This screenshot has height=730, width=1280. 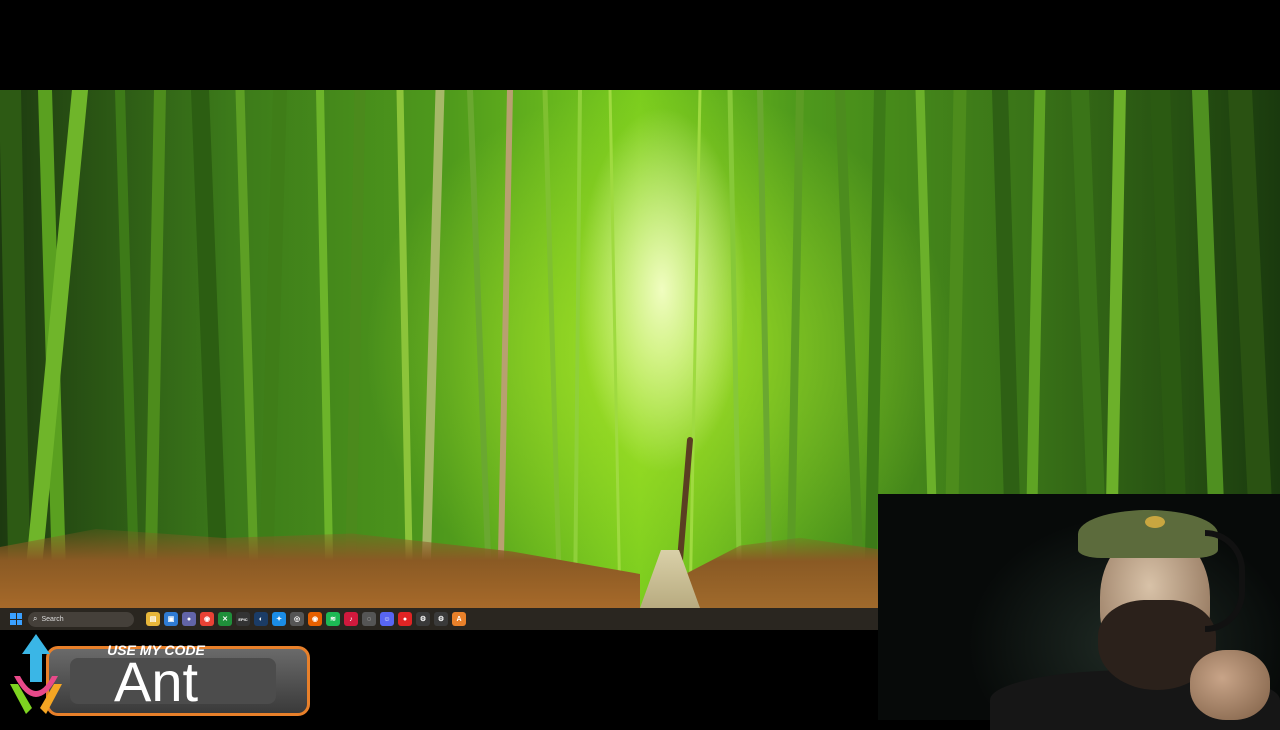 What do you see at coordinates (1155, 522) in the screenshot?
I see `cap-logo` at bounding box center [1155, 522].